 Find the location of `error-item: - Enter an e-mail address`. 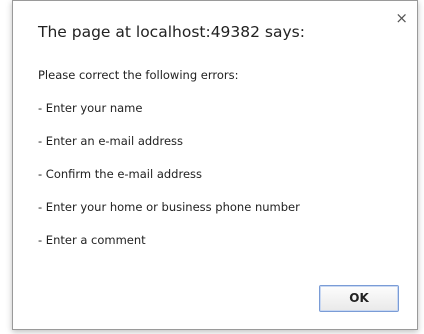

error-item: - Enter an e-mail address is located at coordinates (111, 141).